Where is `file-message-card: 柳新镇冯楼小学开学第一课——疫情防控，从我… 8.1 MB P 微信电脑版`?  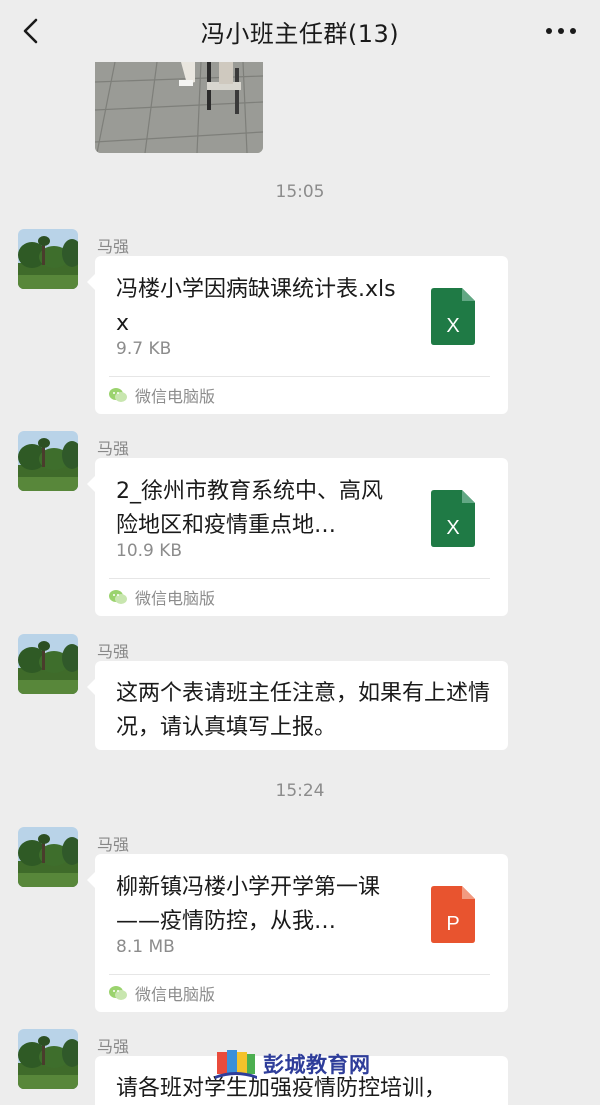
file-message-card: 柳新镇冯楼小学开学第一课——疫情防控，从我… 8.1 MB P 微信电脑版 is located at coordinates (297, 933).